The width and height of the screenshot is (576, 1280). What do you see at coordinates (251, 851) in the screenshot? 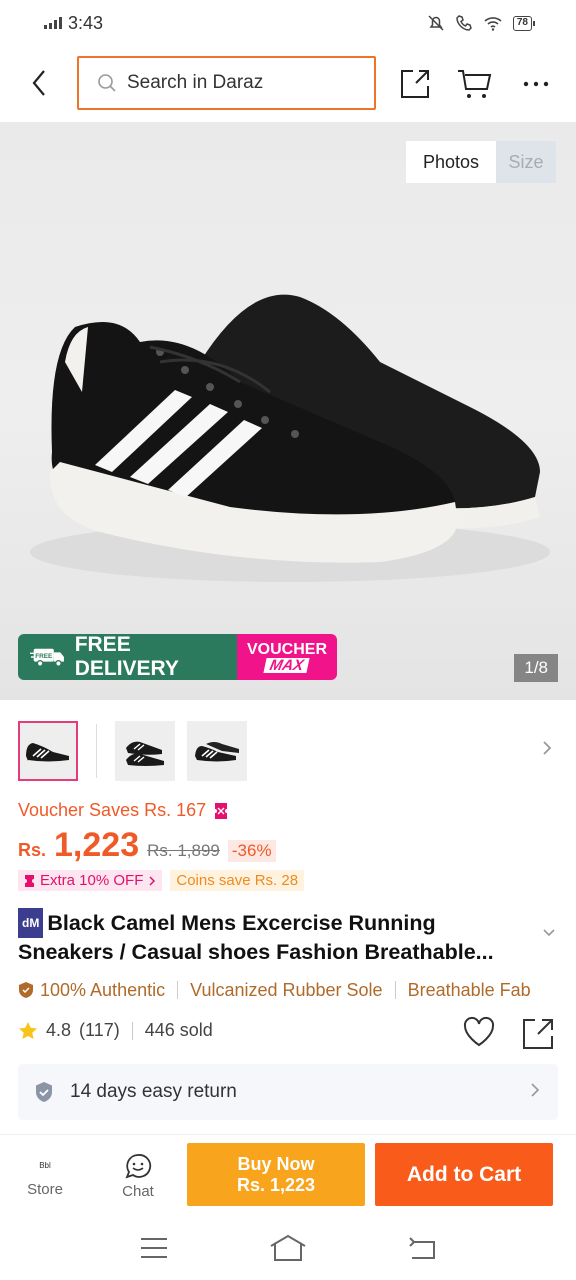
I see `discount-badge: -36%` at bounding box center [251, 851].